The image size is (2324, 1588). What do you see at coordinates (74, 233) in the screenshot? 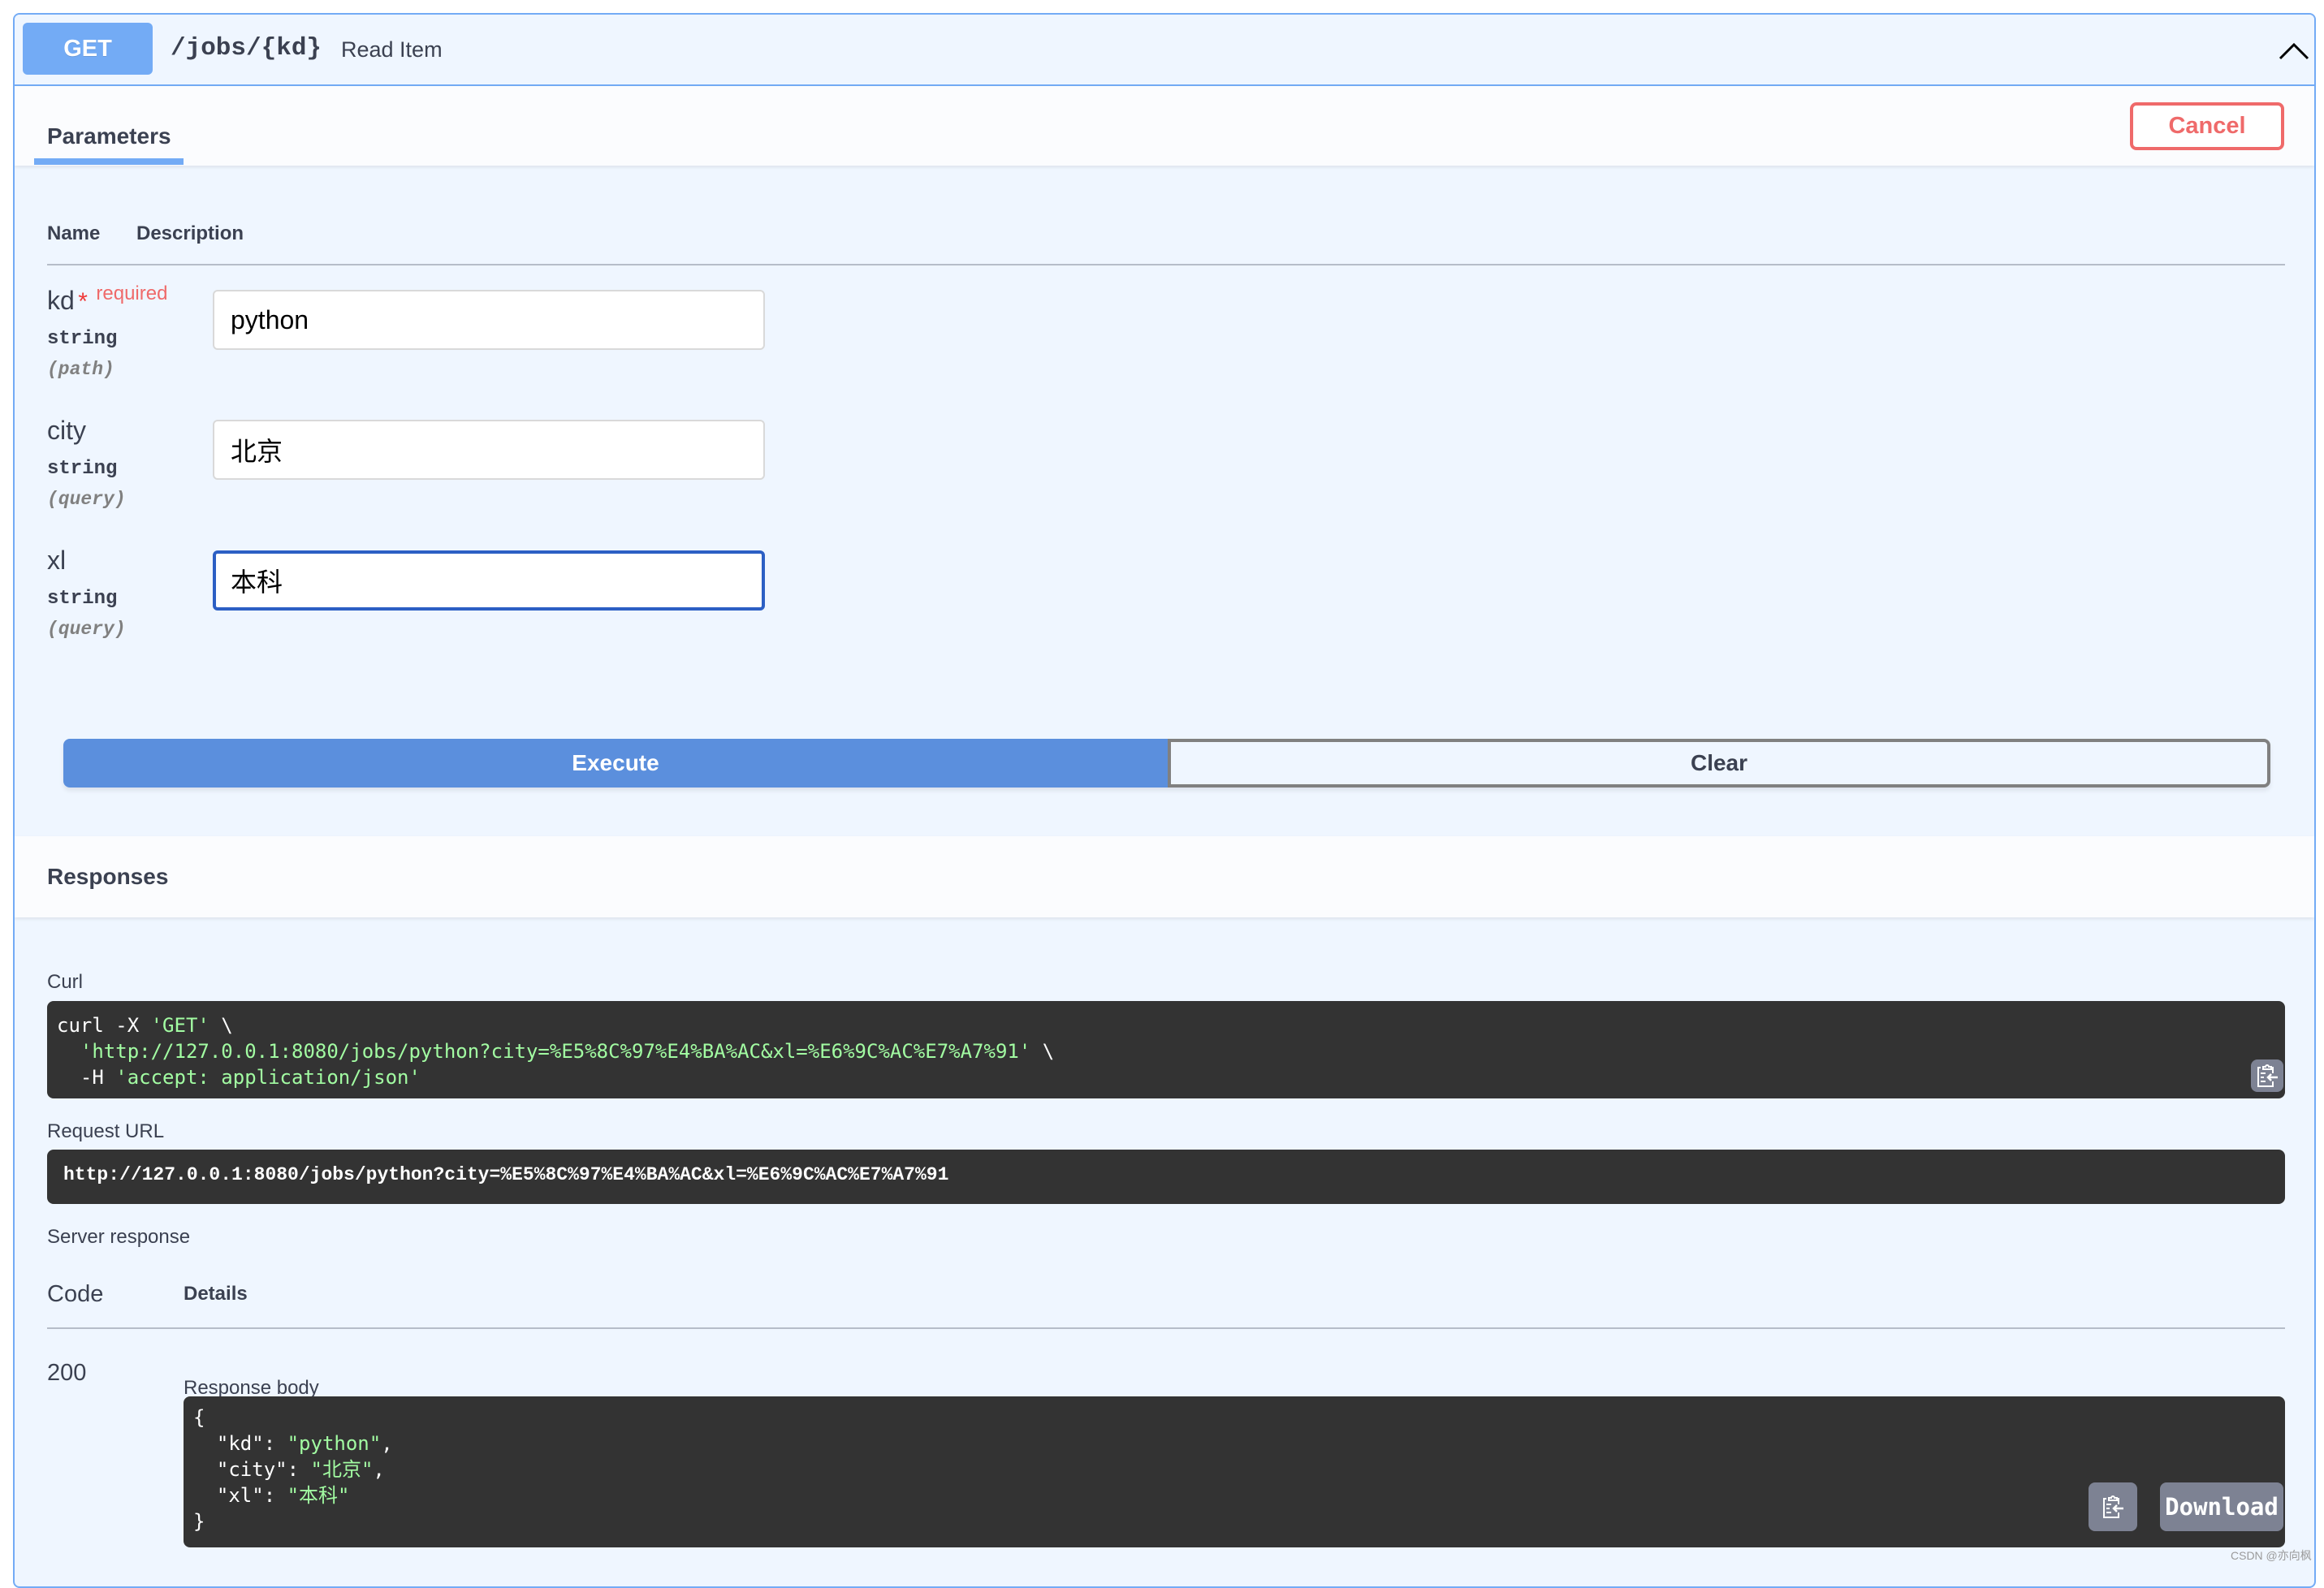
I see `column-header-name: Name` at bounding box center [74, 233].